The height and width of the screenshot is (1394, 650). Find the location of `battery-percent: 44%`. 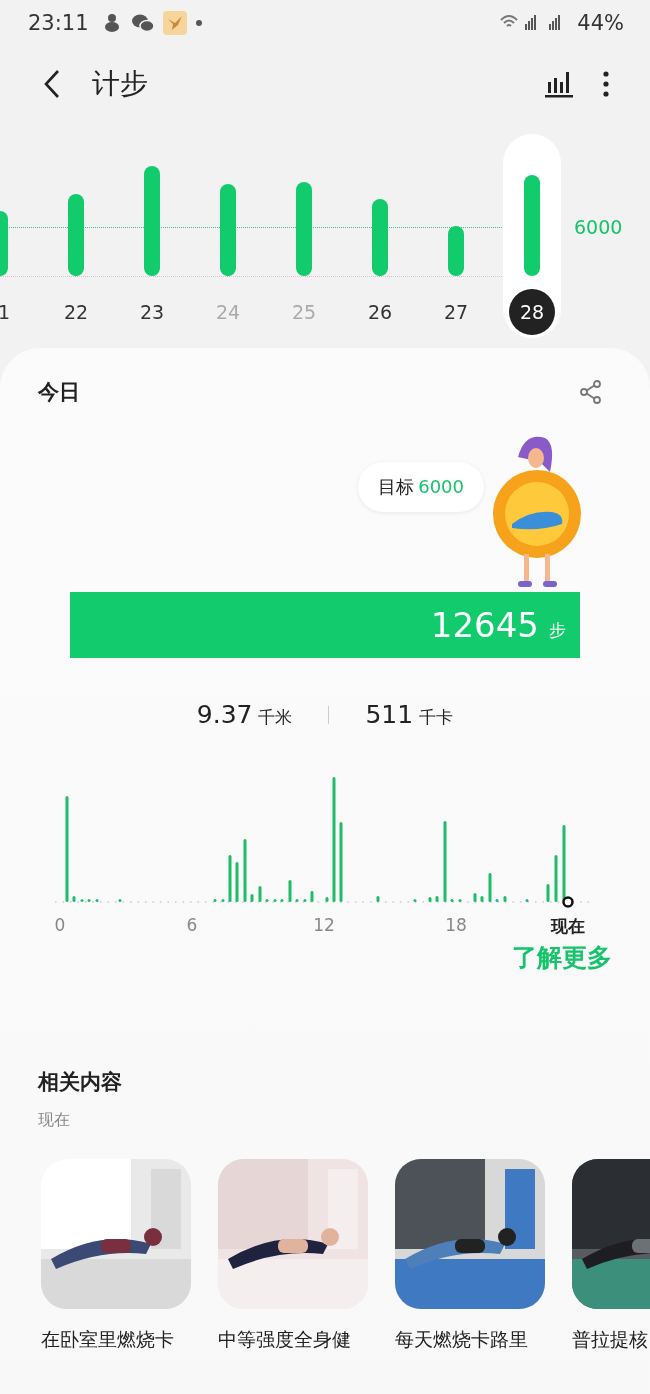

battery-percent: 44% is located at coordinates (600, 23).